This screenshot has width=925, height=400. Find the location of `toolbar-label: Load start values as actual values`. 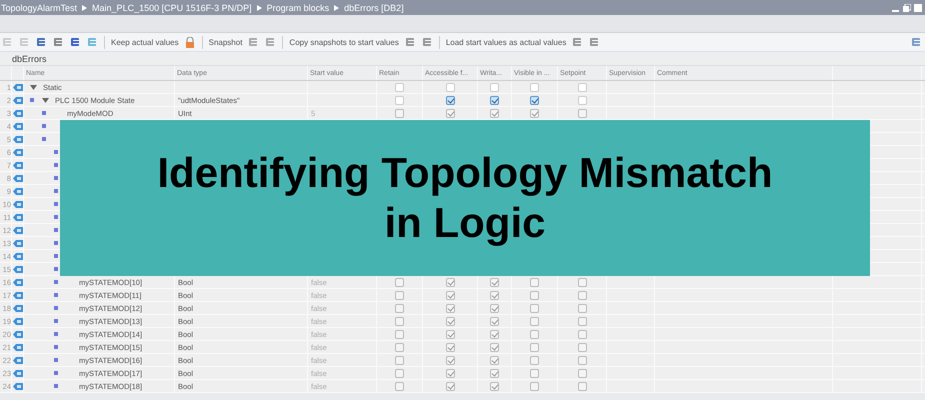

toolbar-label: Load start values as actual values is located at coordinates (506, 42).